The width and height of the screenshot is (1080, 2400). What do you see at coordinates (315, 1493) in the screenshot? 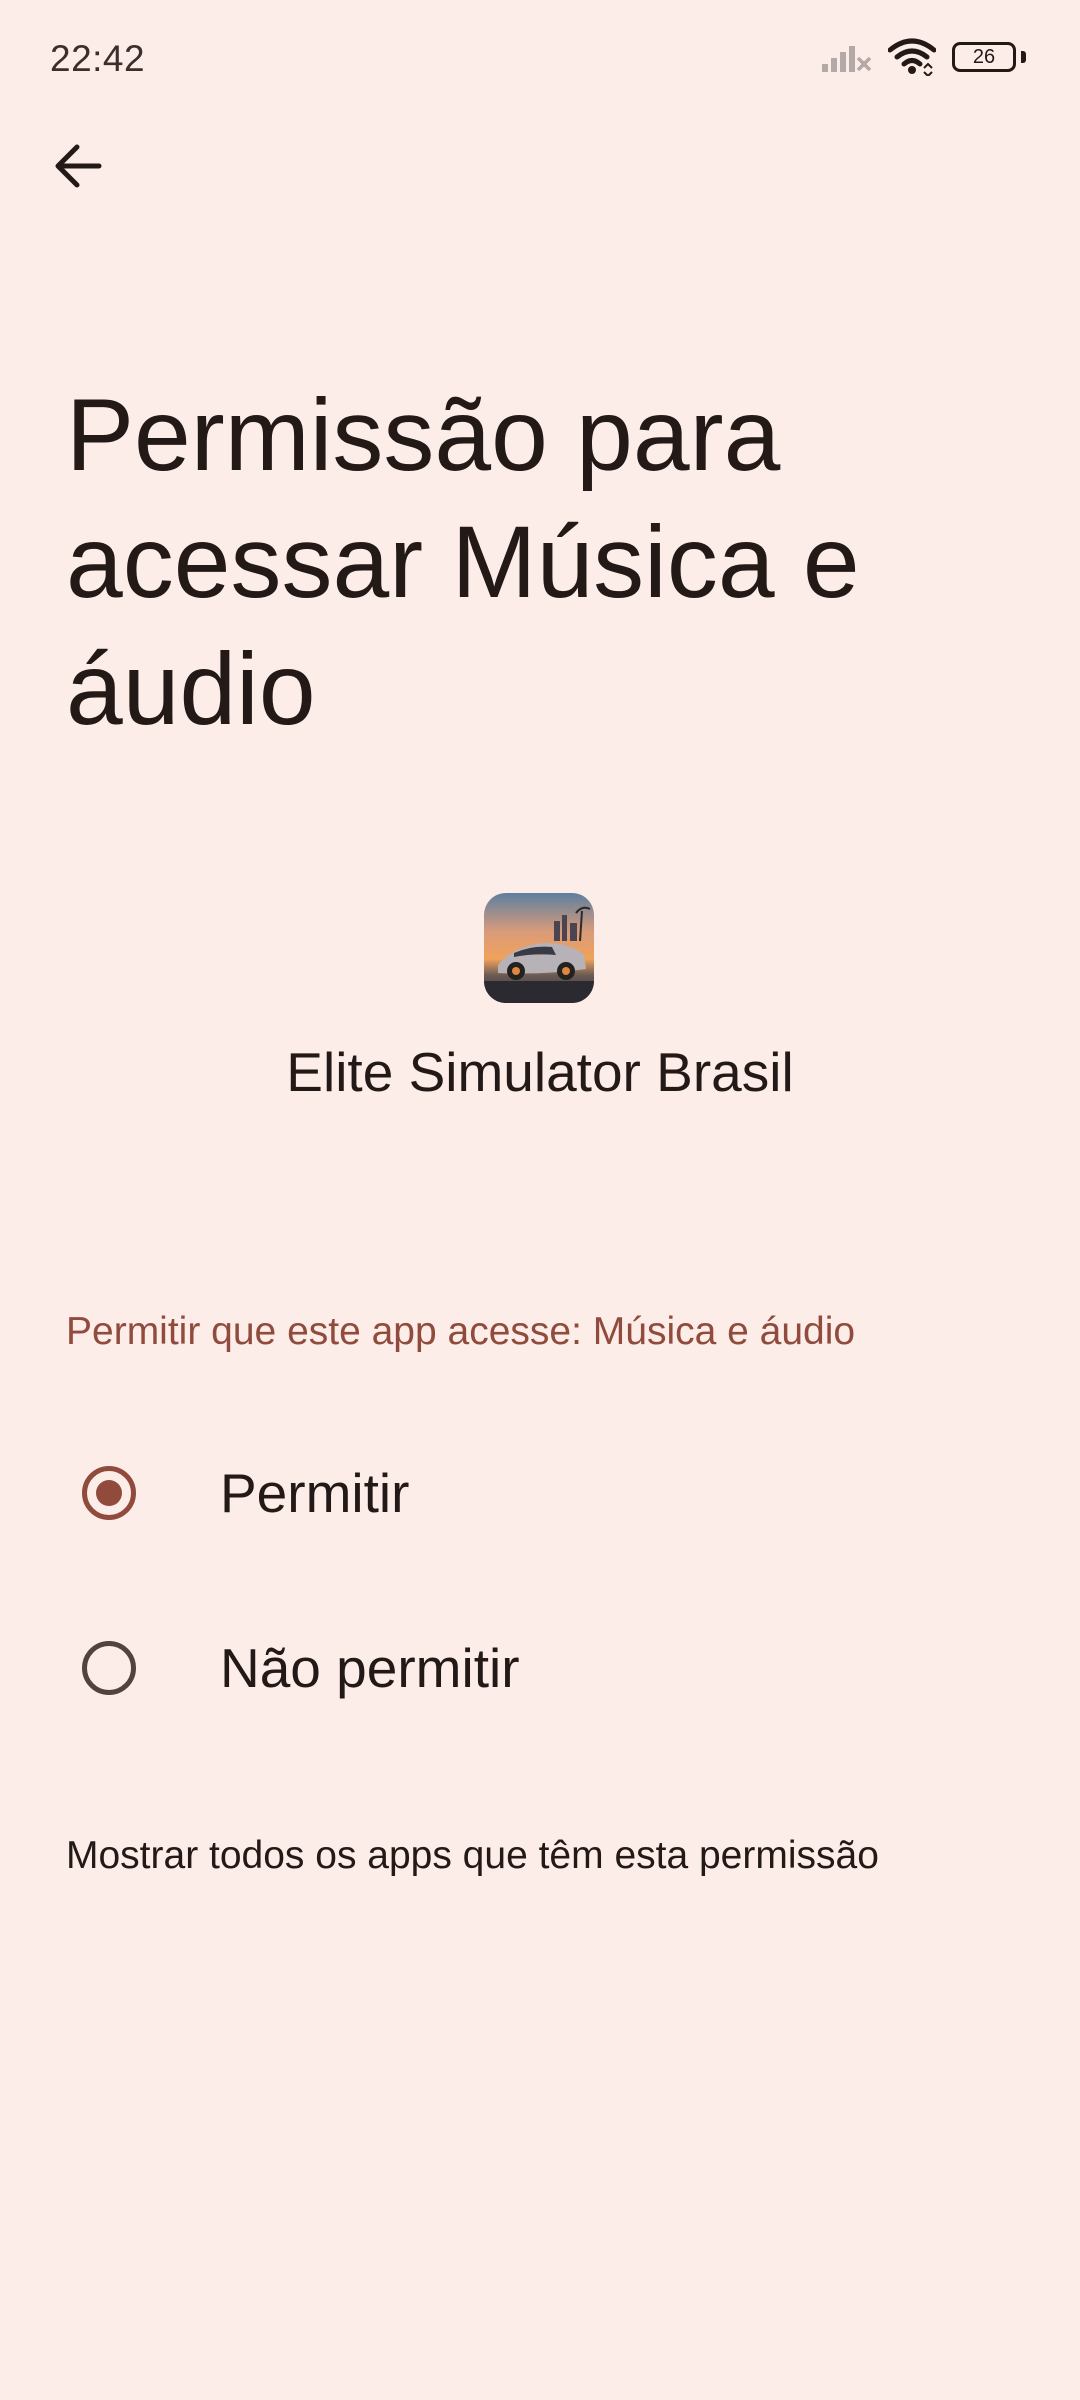
I see `allow-option-label: Permitir` at bounding box center [315, 1493].